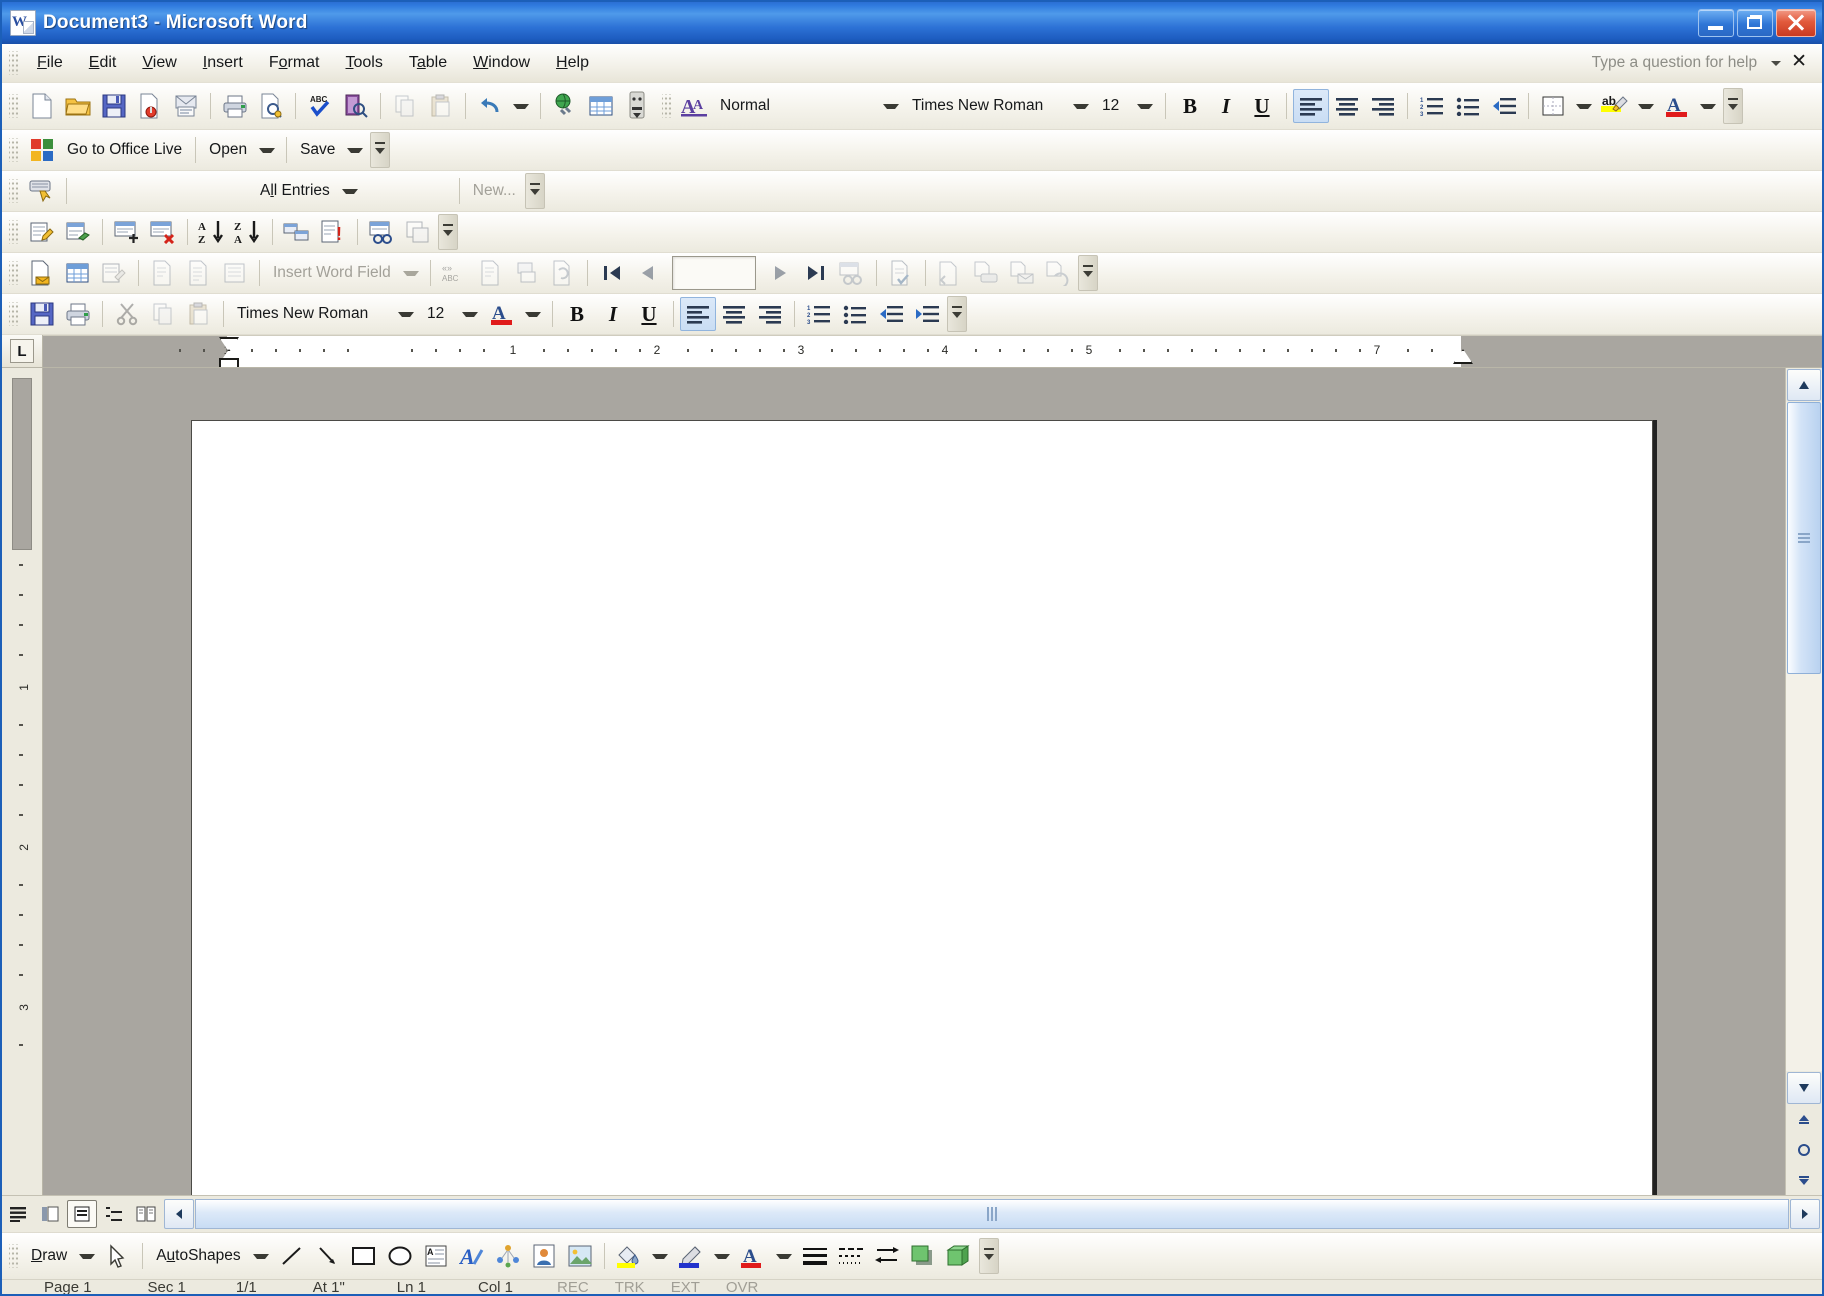  What do you see at coordinates (1804, 736) in the screenshot?
I see `vertical-scroll-track` at bounding box center [1804, 736].